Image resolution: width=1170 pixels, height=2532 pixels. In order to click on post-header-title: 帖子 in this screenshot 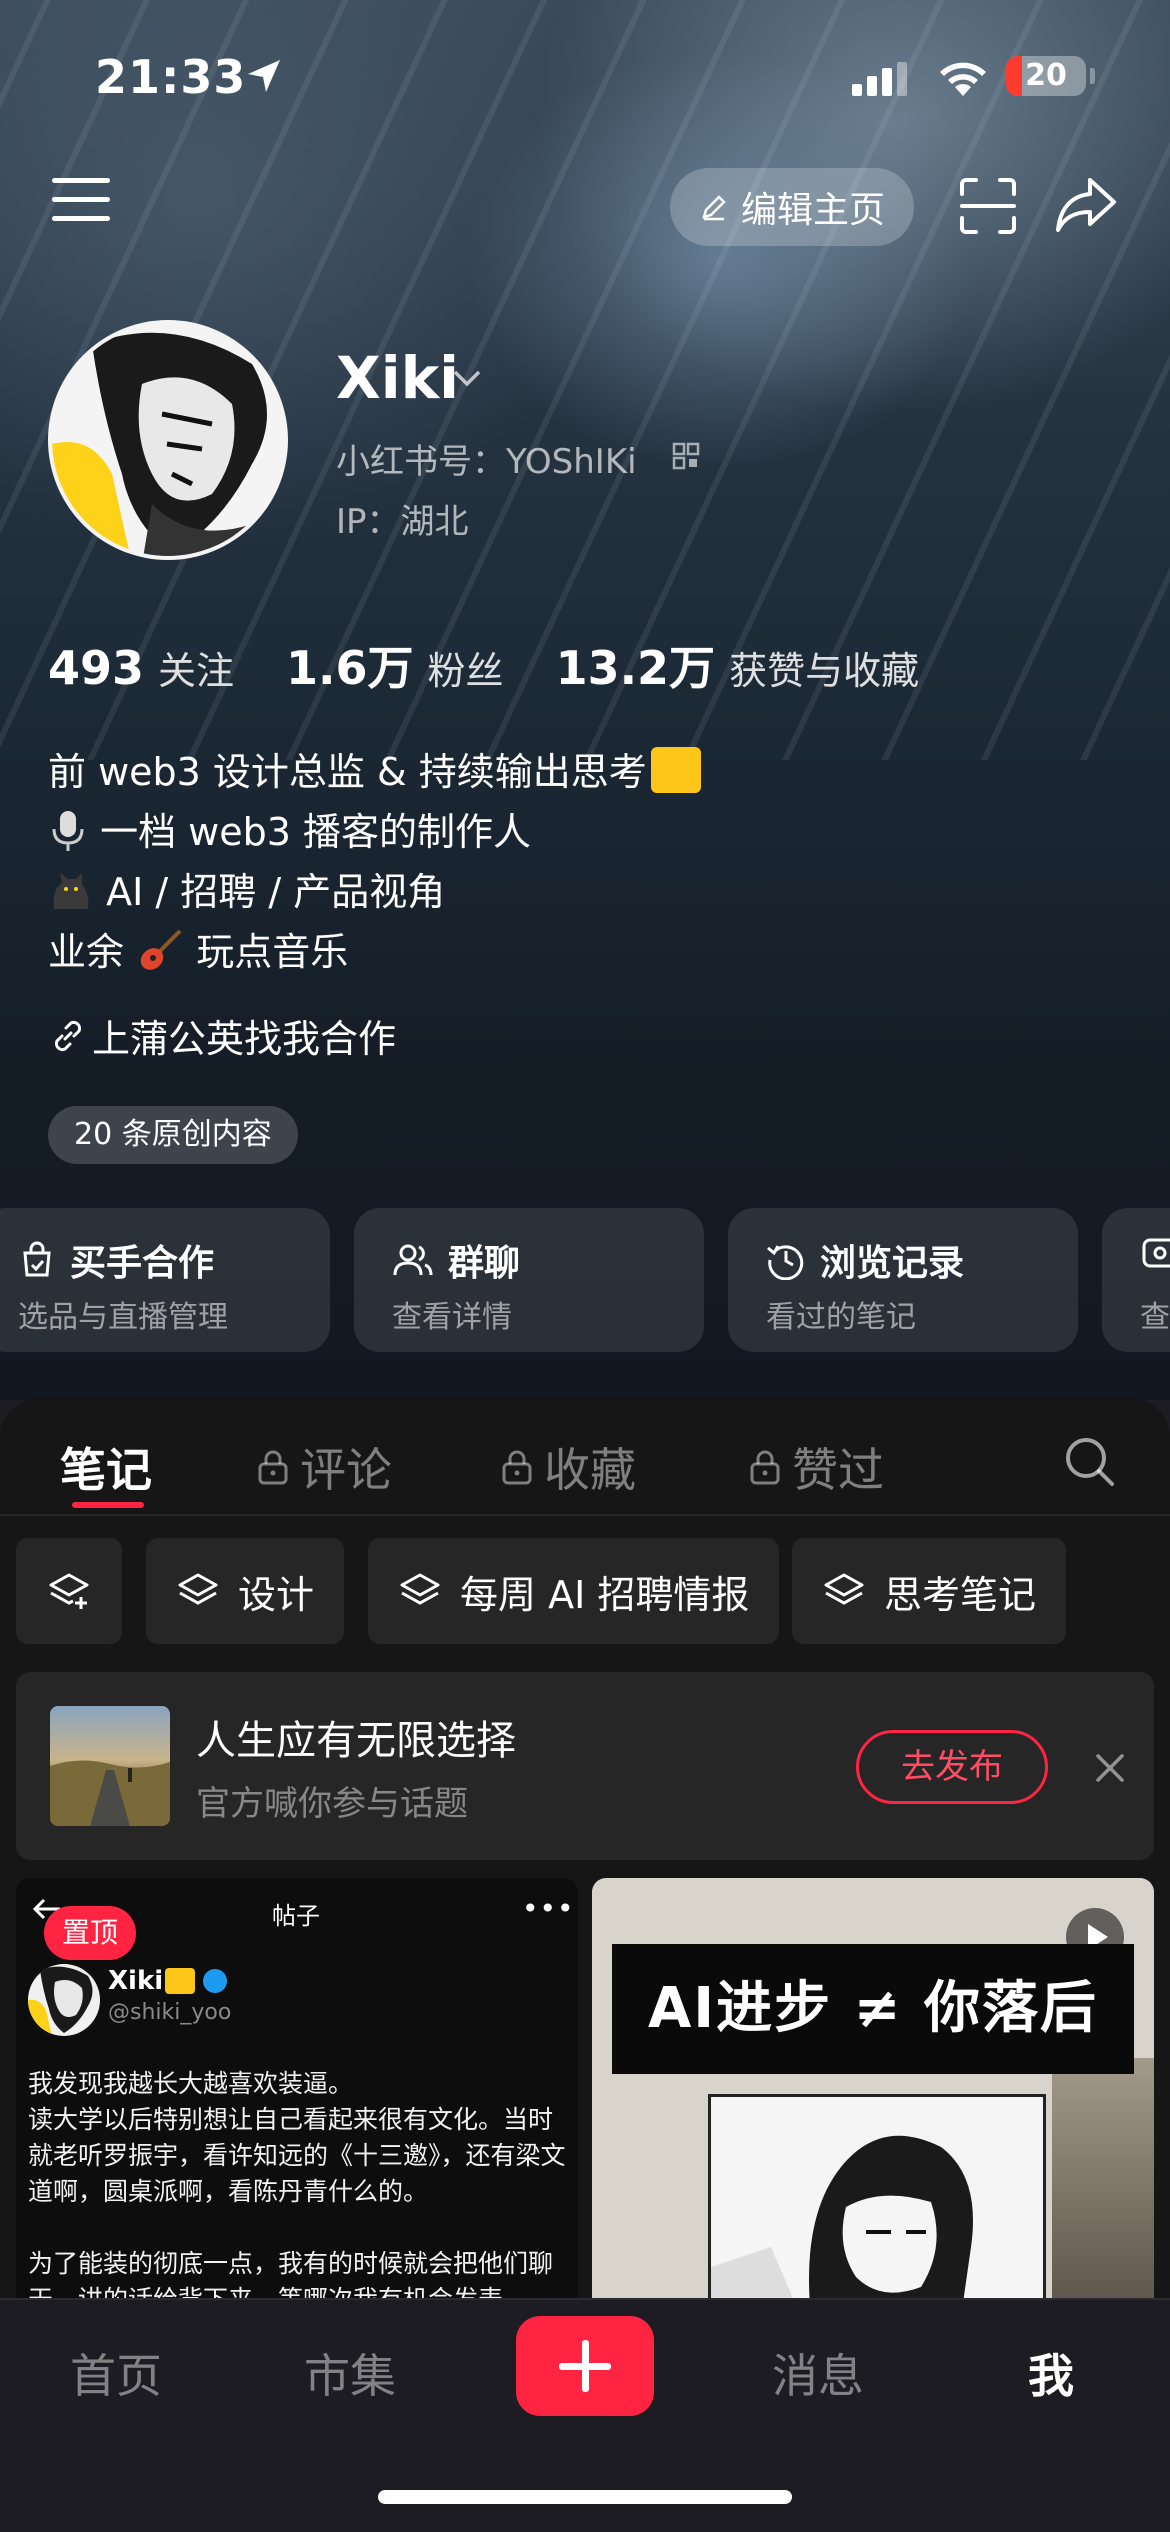, I will do `click(296, 1916)`.